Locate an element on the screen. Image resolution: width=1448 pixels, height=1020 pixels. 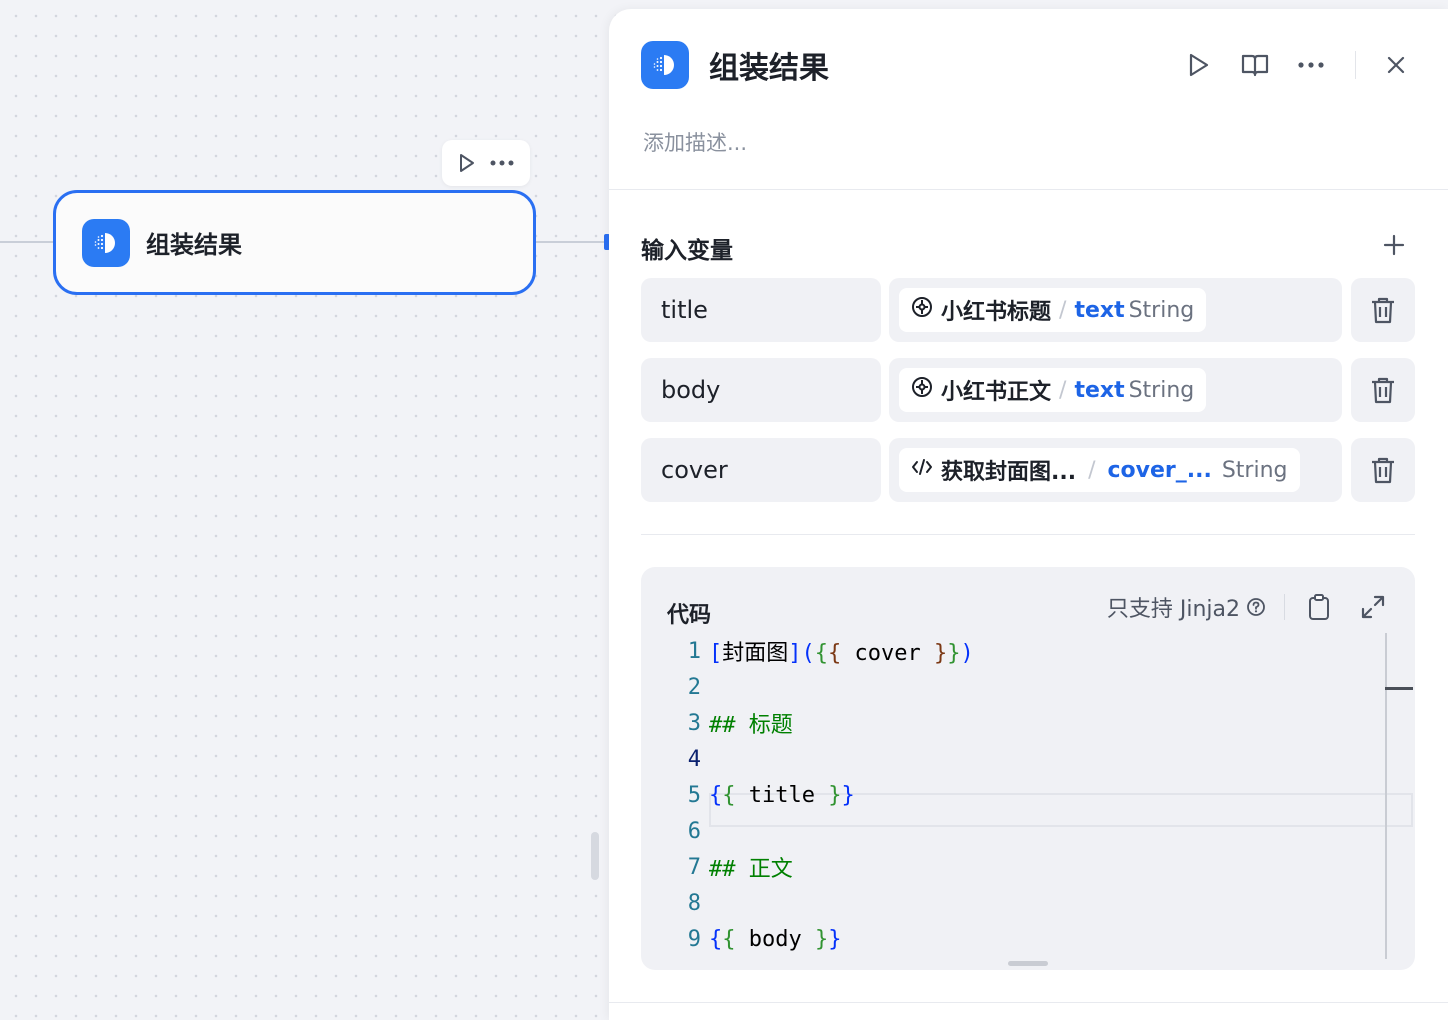
input-variable-row: cover 获取封面图... / cover_... String is located at coordinates (1028, 470).